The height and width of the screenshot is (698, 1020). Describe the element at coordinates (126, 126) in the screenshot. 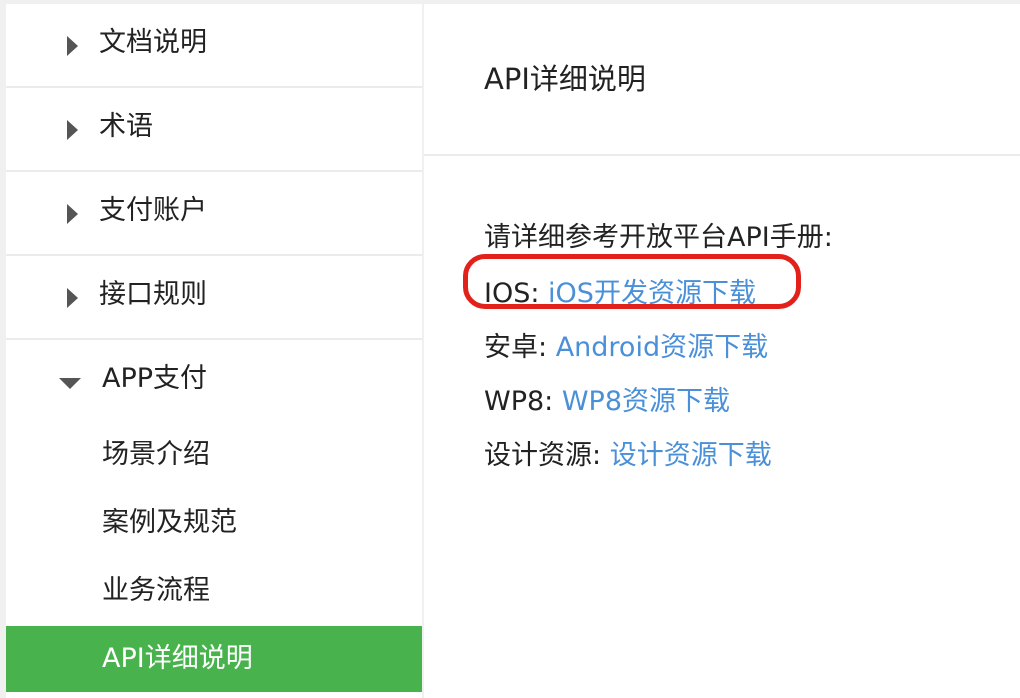

I see `sidebar-item-label: 术语` at that location.